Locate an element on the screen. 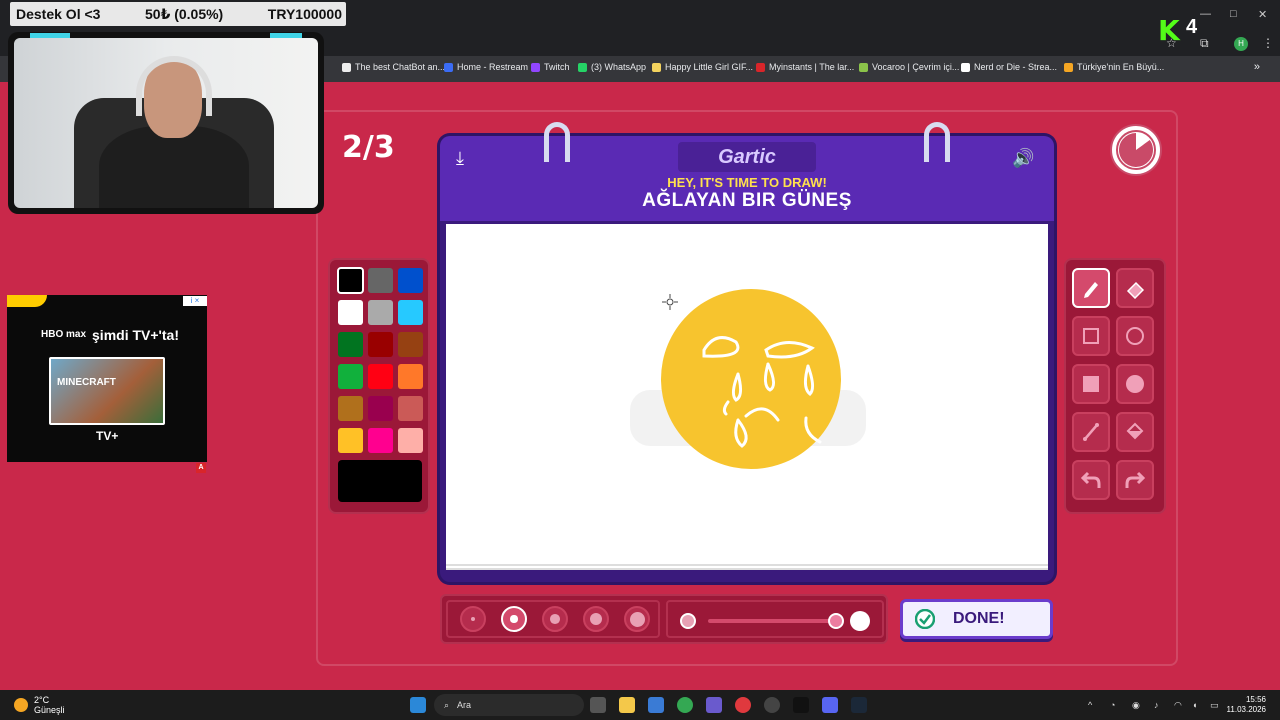 The width and height of the screenshot is (1280, 720). bucket-icon is located at coordinates (1135, 431).